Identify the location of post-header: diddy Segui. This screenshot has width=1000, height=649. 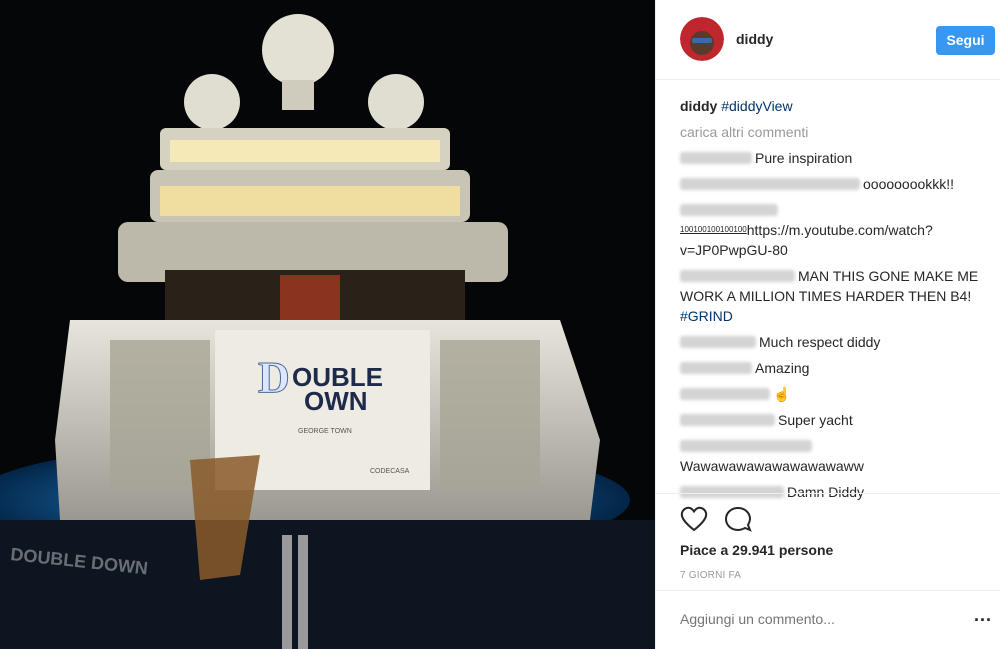
(828, 40).